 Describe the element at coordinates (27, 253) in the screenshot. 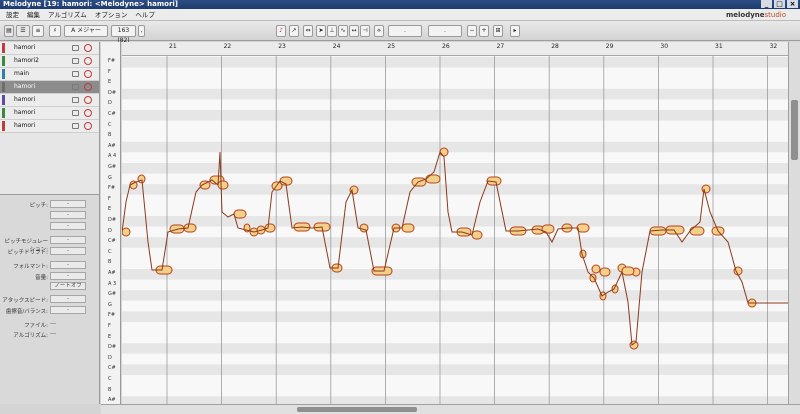

I see `pitch-drift-label: ピッチドリフト:` at that location.